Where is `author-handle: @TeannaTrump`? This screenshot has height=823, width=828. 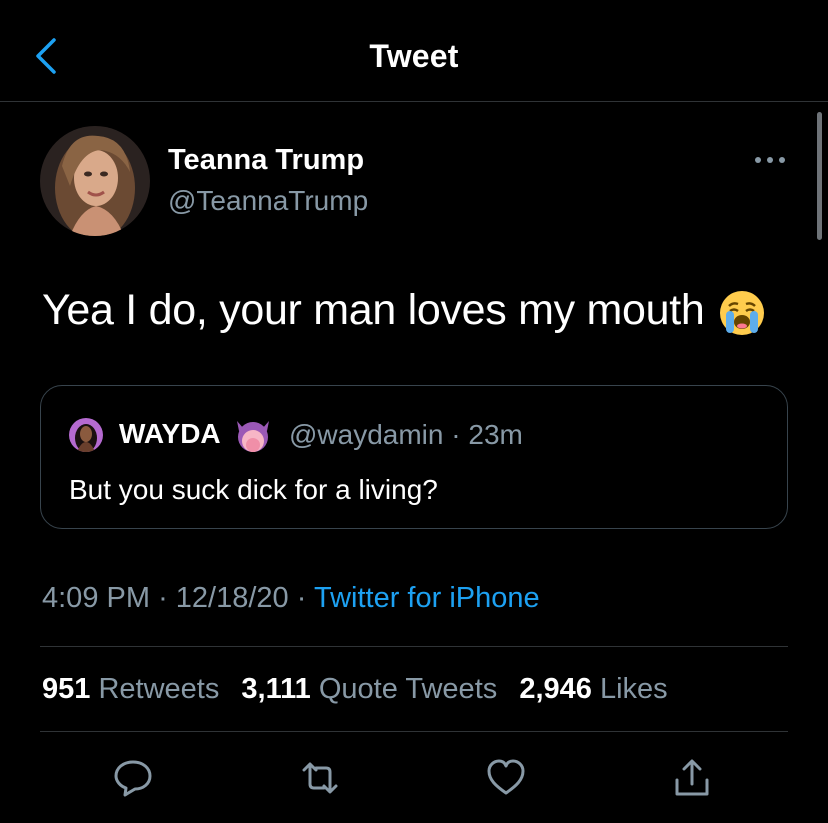
author-handle: @TeannaTrump is located at coordinates (268, 201).